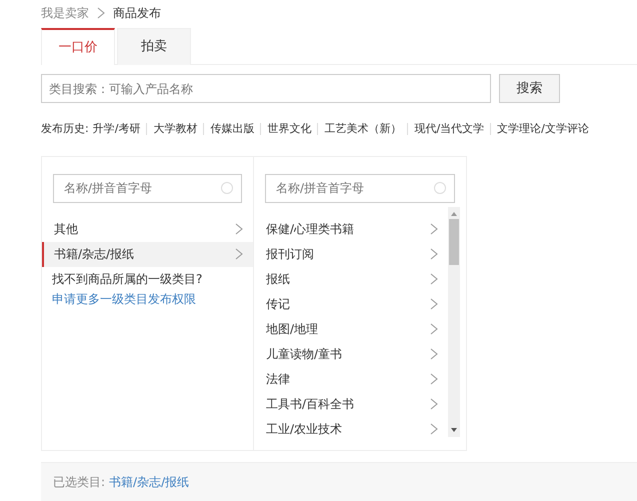  What do you see at coordinates (454, 213) in the screenshot?
I see `scroll-up-arrow-icon` at bounding box center [454, 213].